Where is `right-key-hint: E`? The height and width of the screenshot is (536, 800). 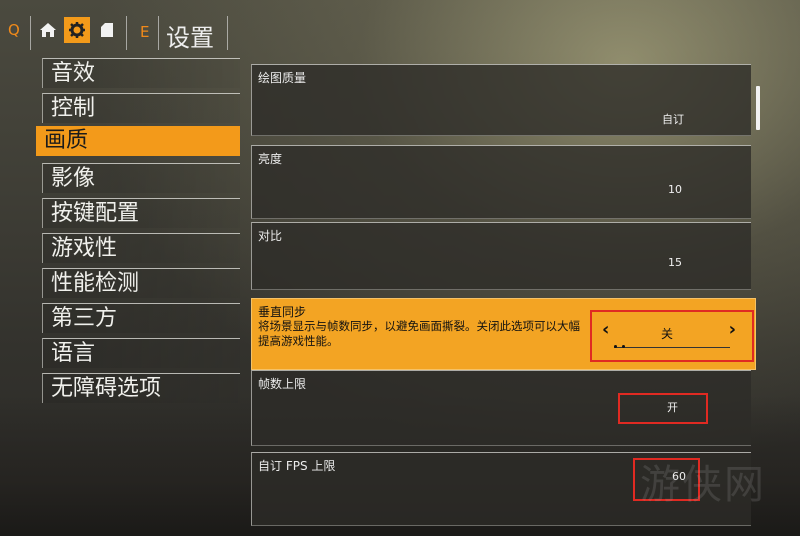 right-key-hint: E is located at coordinates (145, 32).